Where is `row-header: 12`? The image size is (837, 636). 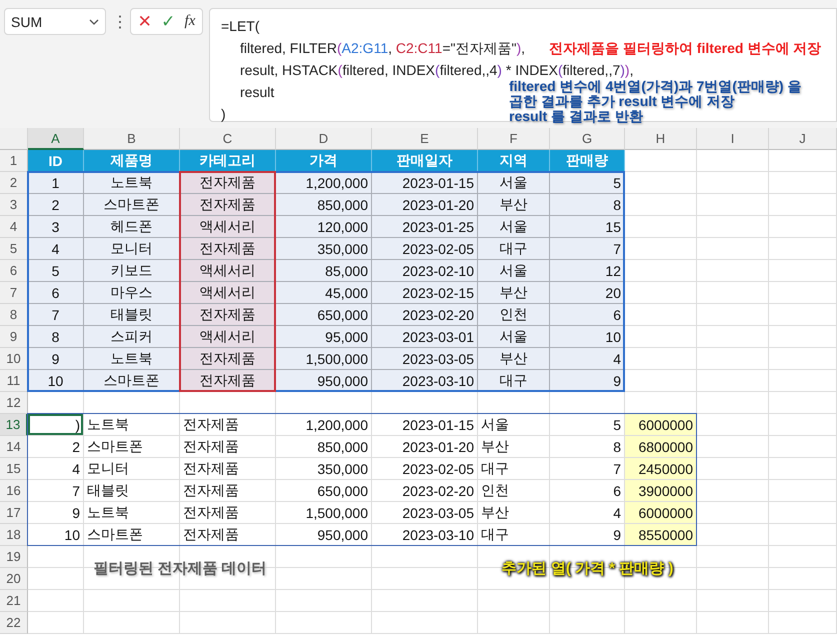
row-header: 12 is located at coordinates (14, 403).